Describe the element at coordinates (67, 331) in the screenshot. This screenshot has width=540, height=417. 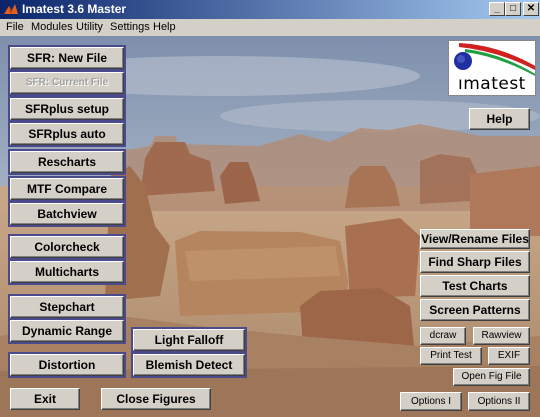
I see `dynamic-range-button: Dynamic Range` at that location.